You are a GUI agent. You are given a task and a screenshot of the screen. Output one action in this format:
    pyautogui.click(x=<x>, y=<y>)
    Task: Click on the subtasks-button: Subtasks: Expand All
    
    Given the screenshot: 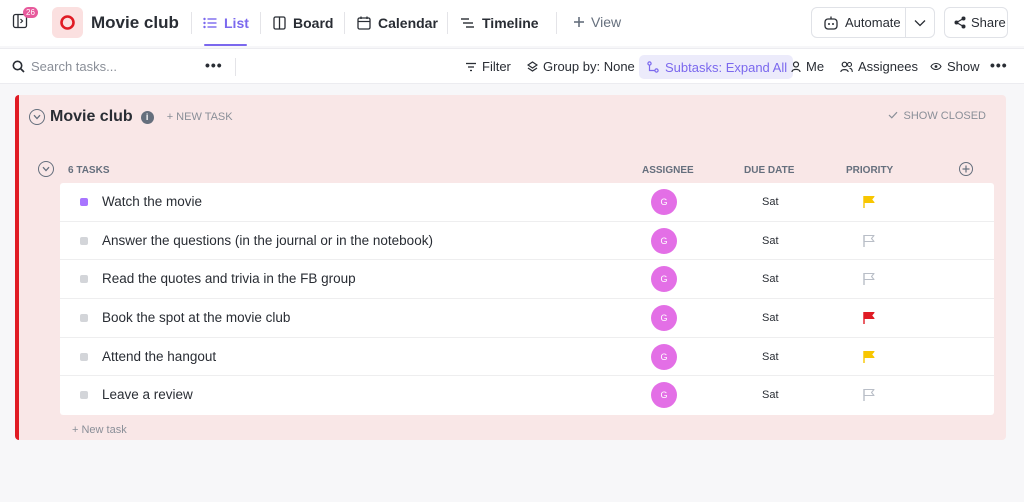 What is the action you would take?
    pyautogui.click(x=716, y=67)
    